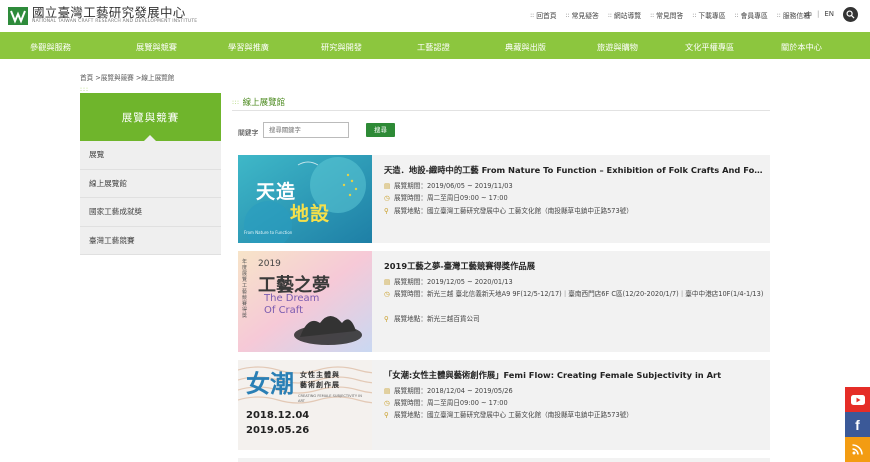  I want to click on thumb-en: CREATING FEMALE SUBJECTIVITY IN ART, so click(330, 398).